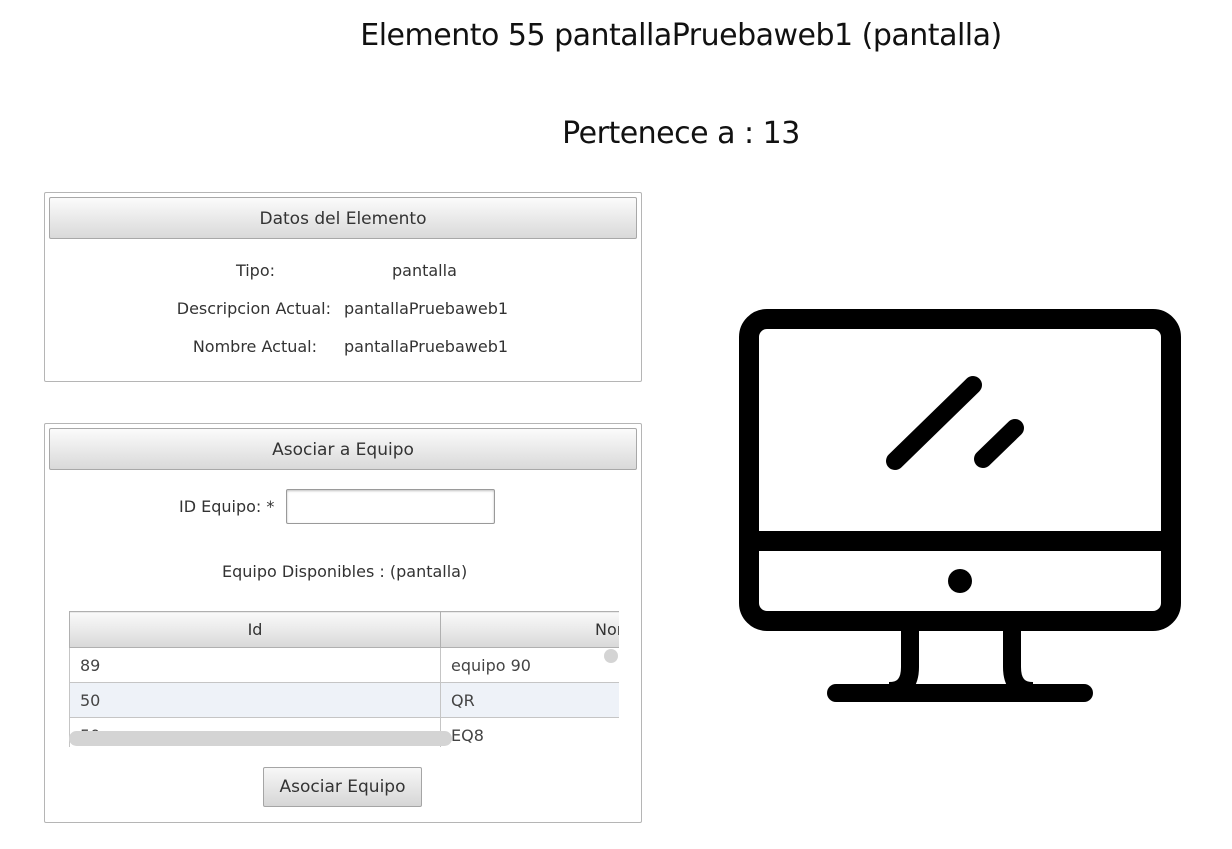  Describe the element at coordinates (343, 449) in the screenshot. I see `associate-header: Asociar a Equipo` at that location.